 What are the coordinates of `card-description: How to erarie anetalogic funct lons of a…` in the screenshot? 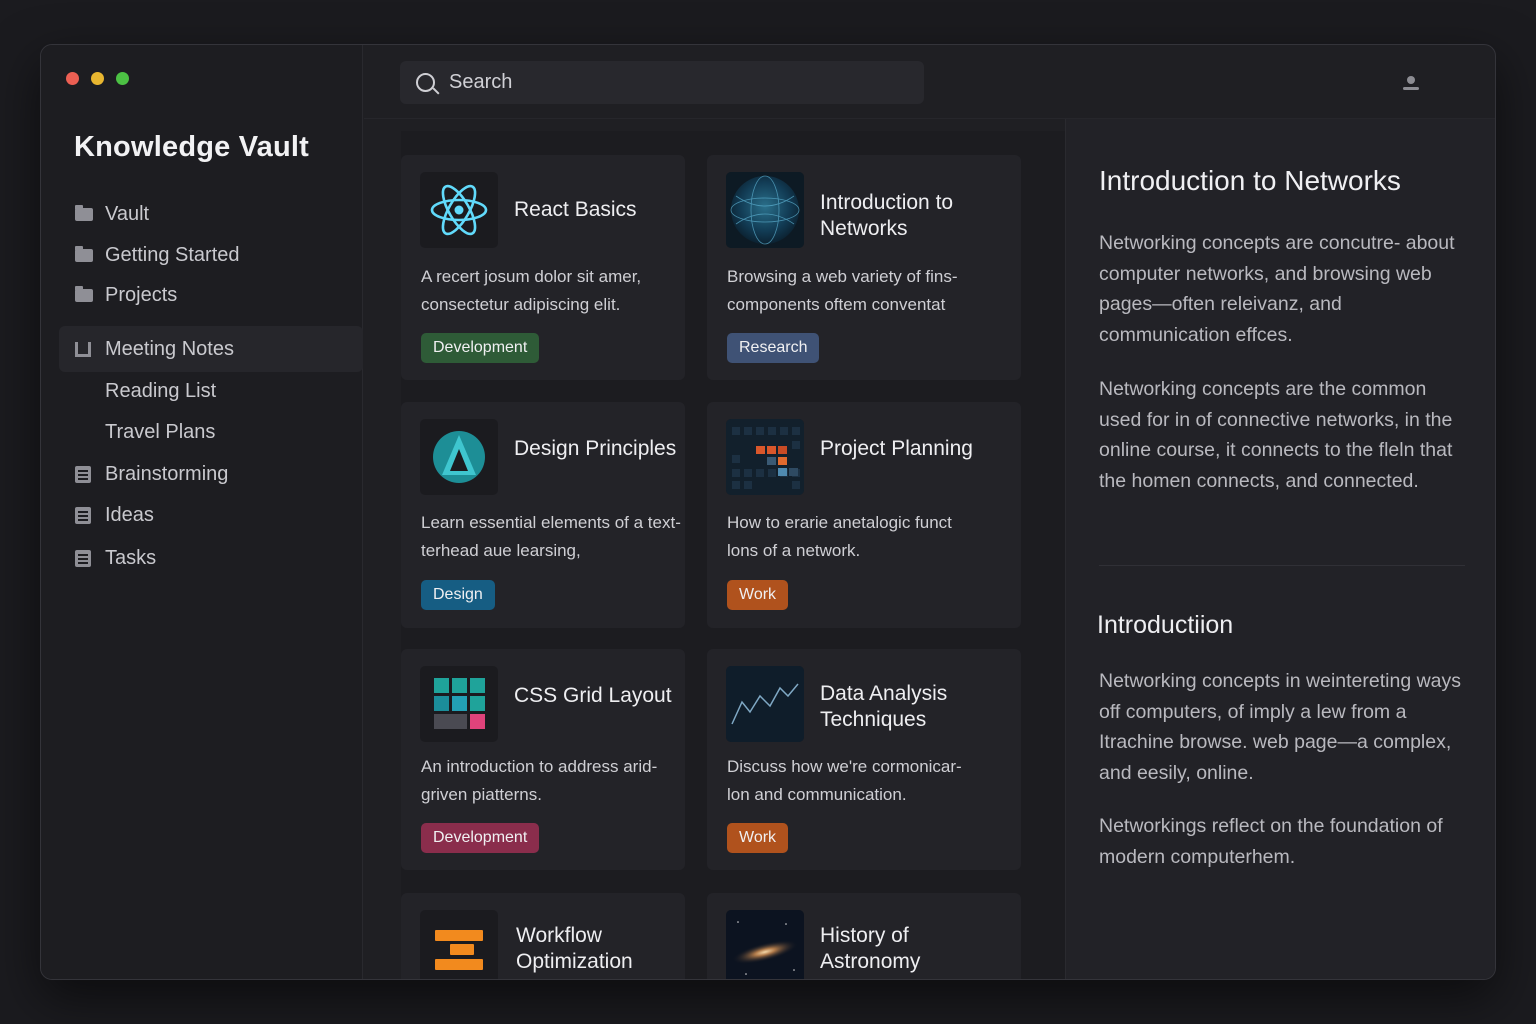 It's located at (839, 536).